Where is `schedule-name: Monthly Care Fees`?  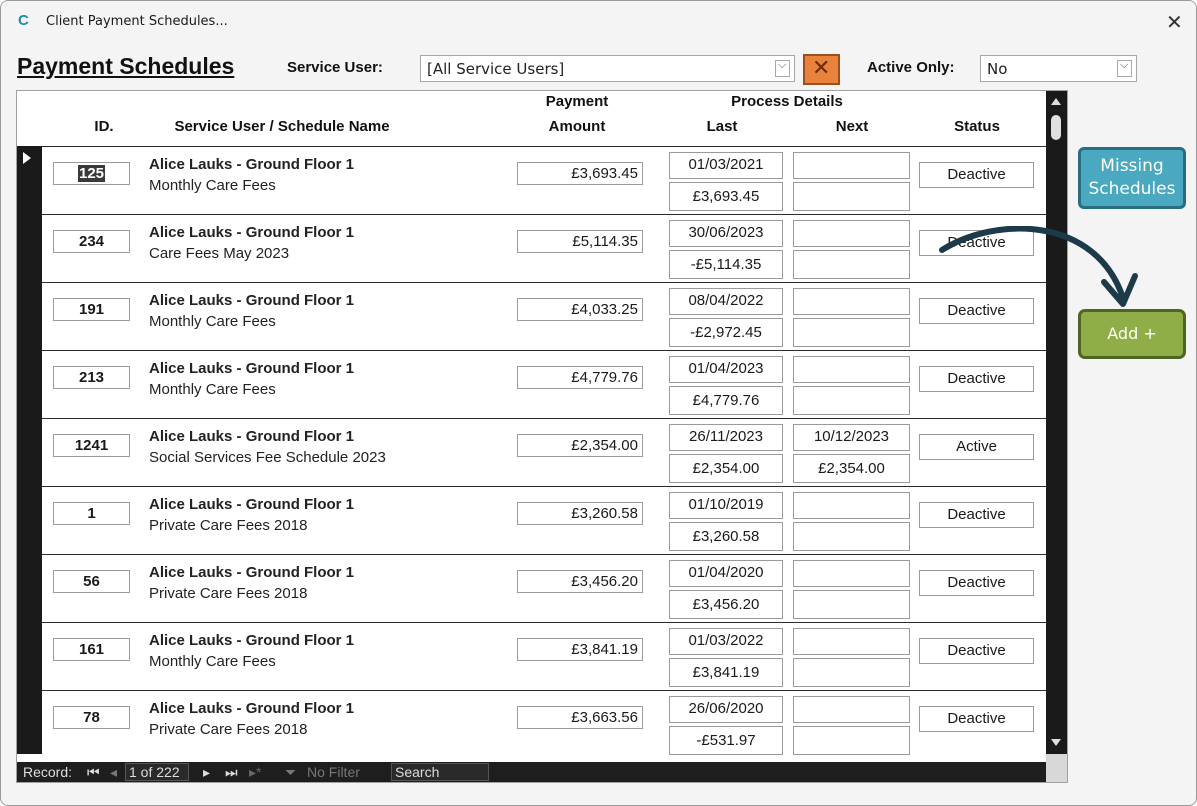
schedule-name: Monthly Care Fees is located at coordinates (212, 185).